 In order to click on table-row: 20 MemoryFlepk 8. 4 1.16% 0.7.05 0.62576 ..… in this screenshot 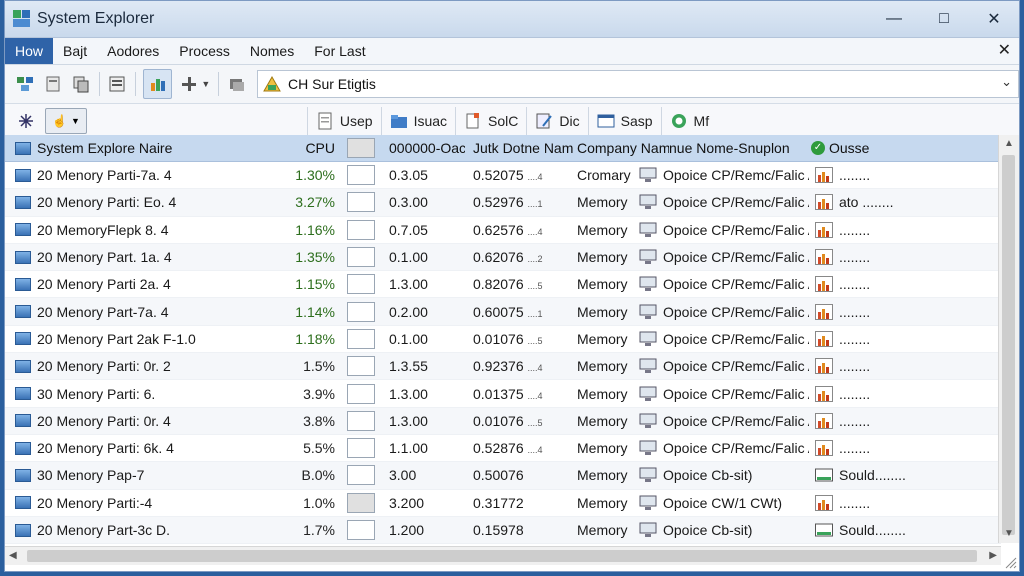, I will do `click(503, 230)`.